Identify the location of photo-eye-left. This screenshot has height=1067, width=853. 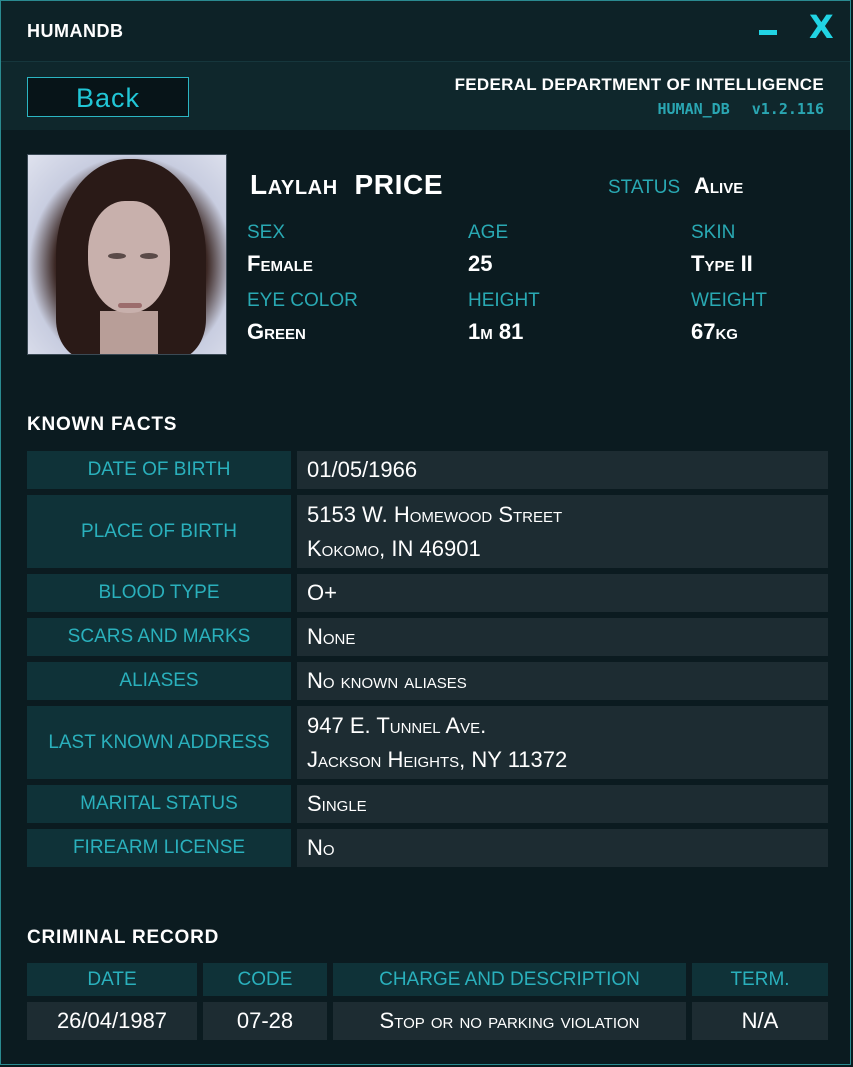
(117, 256).